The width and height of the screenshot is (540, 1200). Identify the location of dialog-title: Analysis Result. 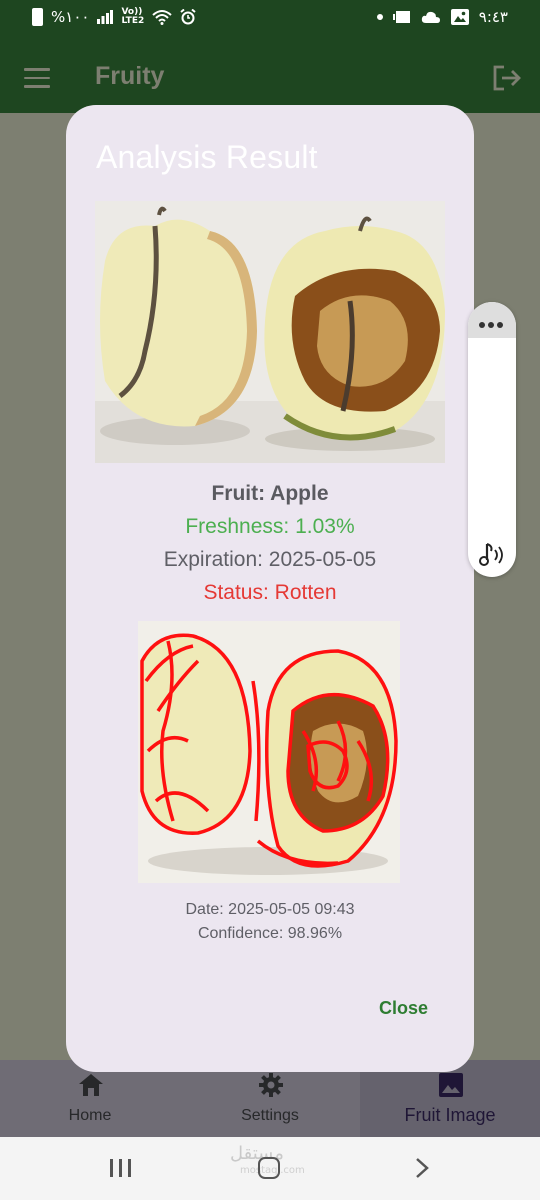
(207, 157).